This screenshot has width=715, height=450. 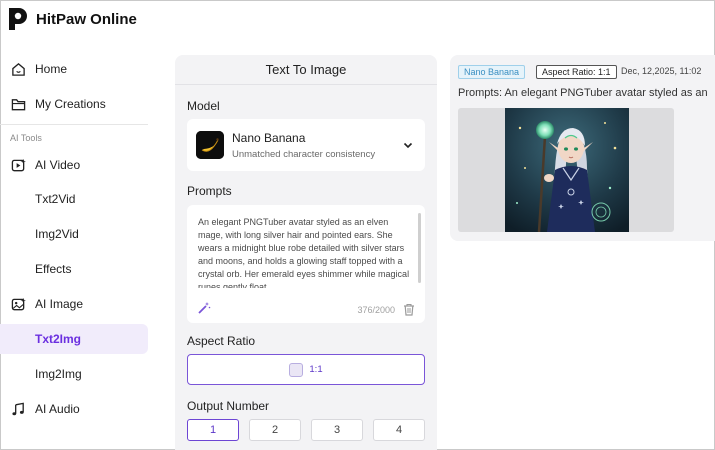 What do you see at coordinates (306, 70) in the screenshot?
I see `panel-title: Text To Image` at bounding box center [306, 70].